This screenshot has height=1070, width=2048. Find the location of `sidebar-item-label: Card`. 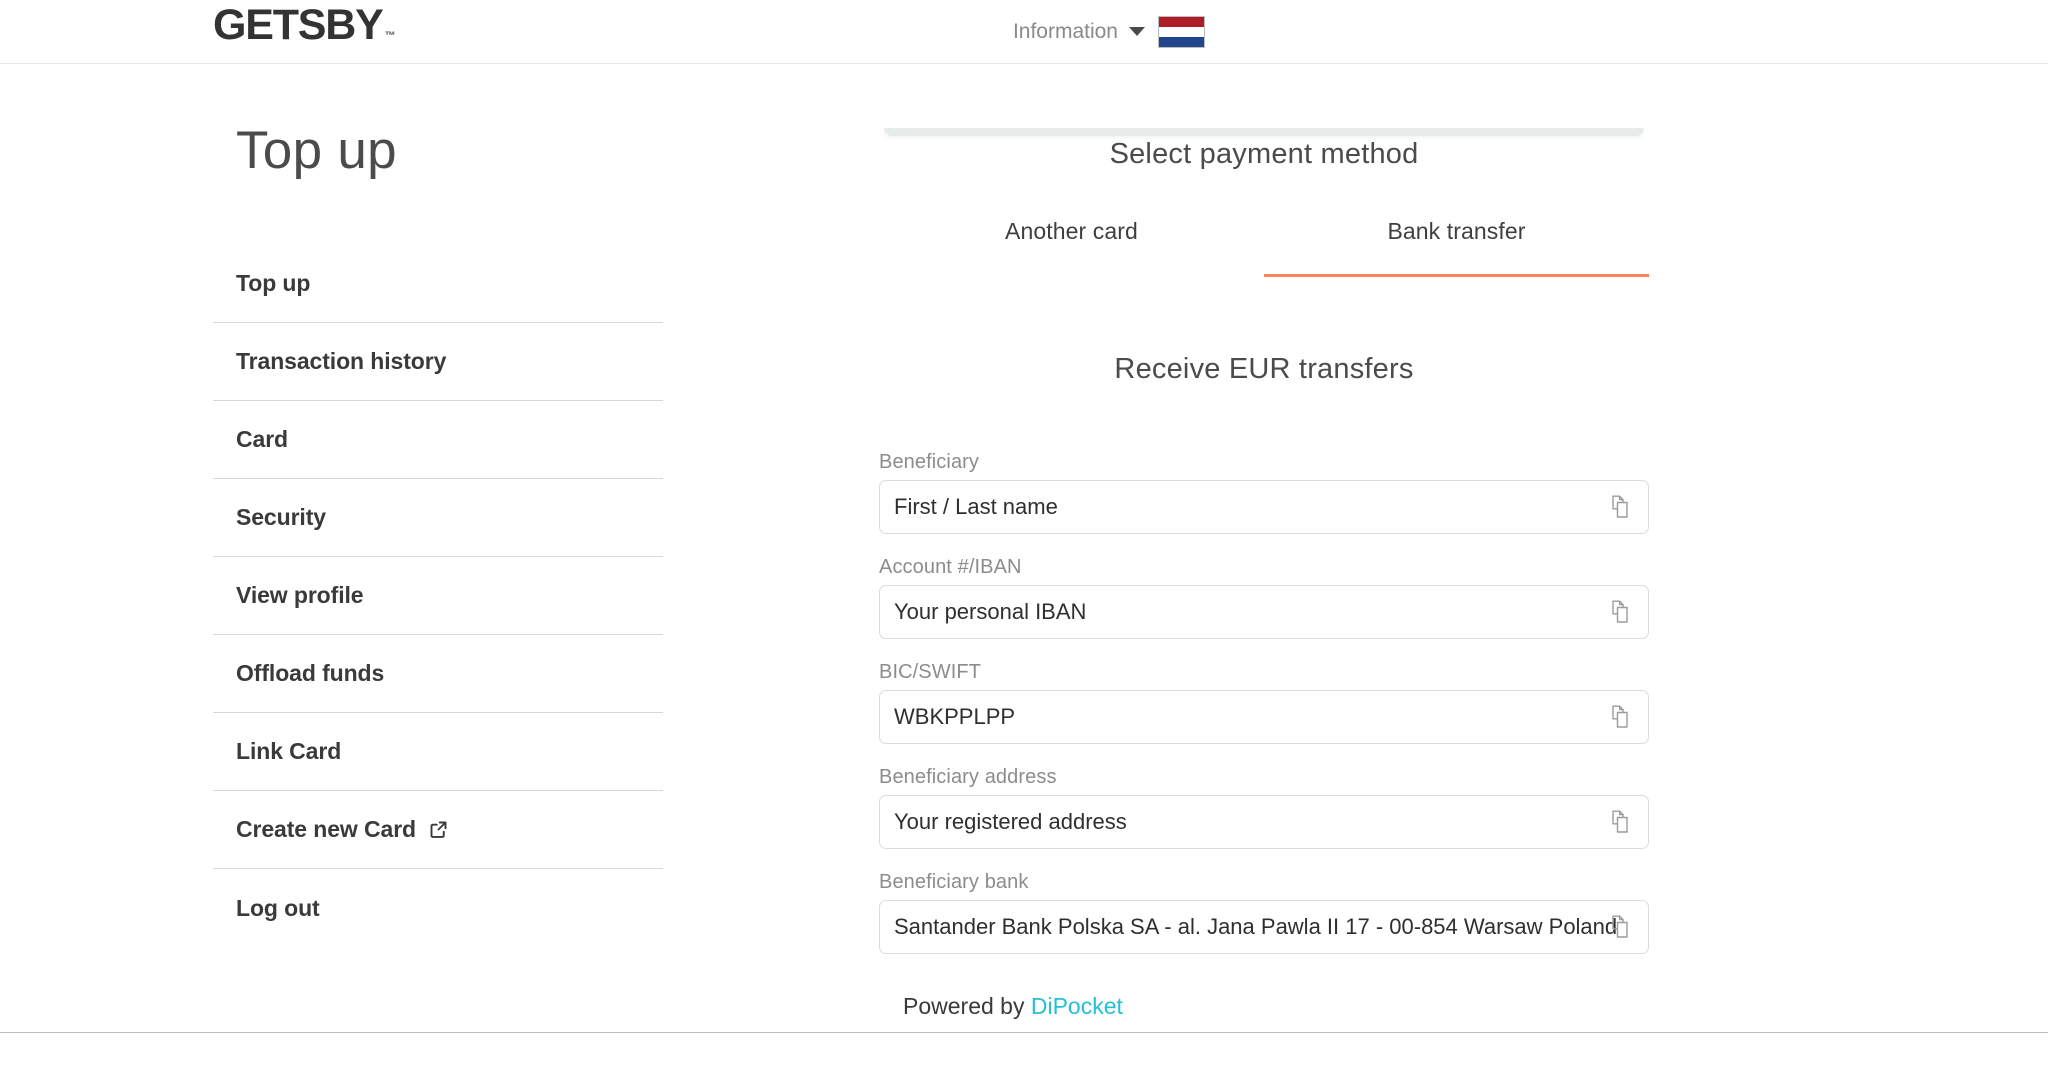

sidebar-item-label: Card is located at coordinates (262, 439).